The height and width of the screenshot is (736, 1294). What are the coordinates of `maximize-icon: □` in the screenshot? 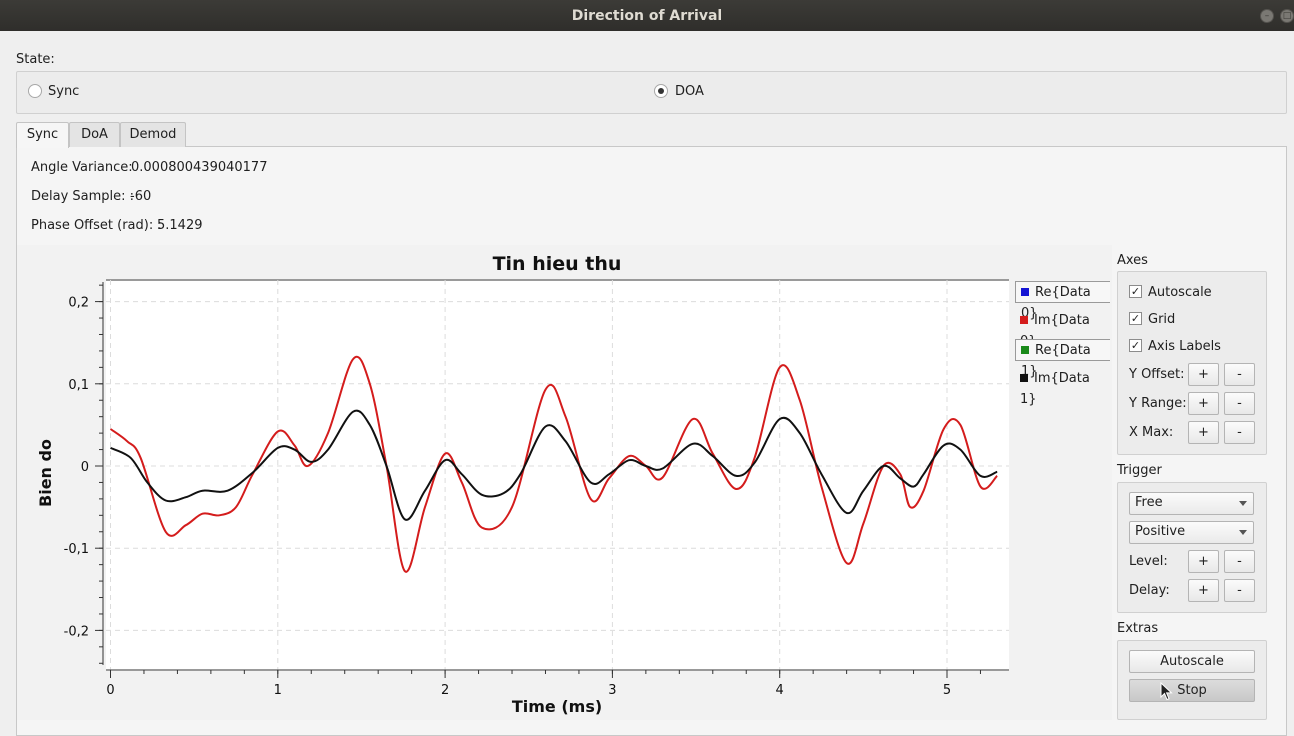 It's located at (1287, 16).